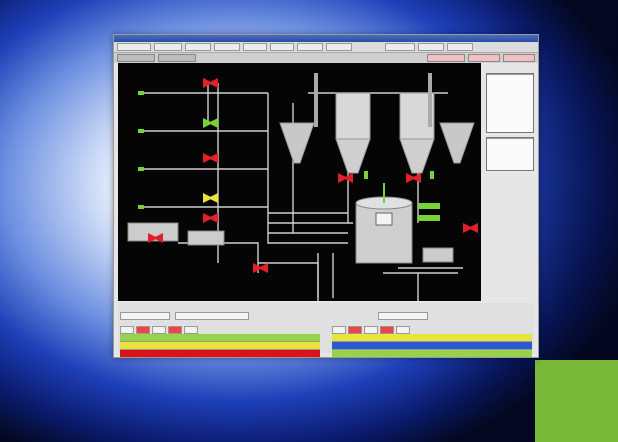  Describe the element at coordinates (437, 123) in the screenshot. I see `silo-right` at that location.